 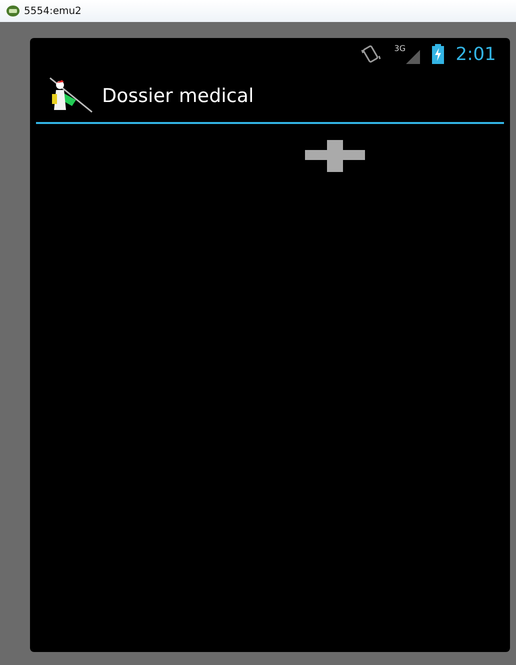 I want to click on clock-time: 2:01, so click(x=476, y=54).